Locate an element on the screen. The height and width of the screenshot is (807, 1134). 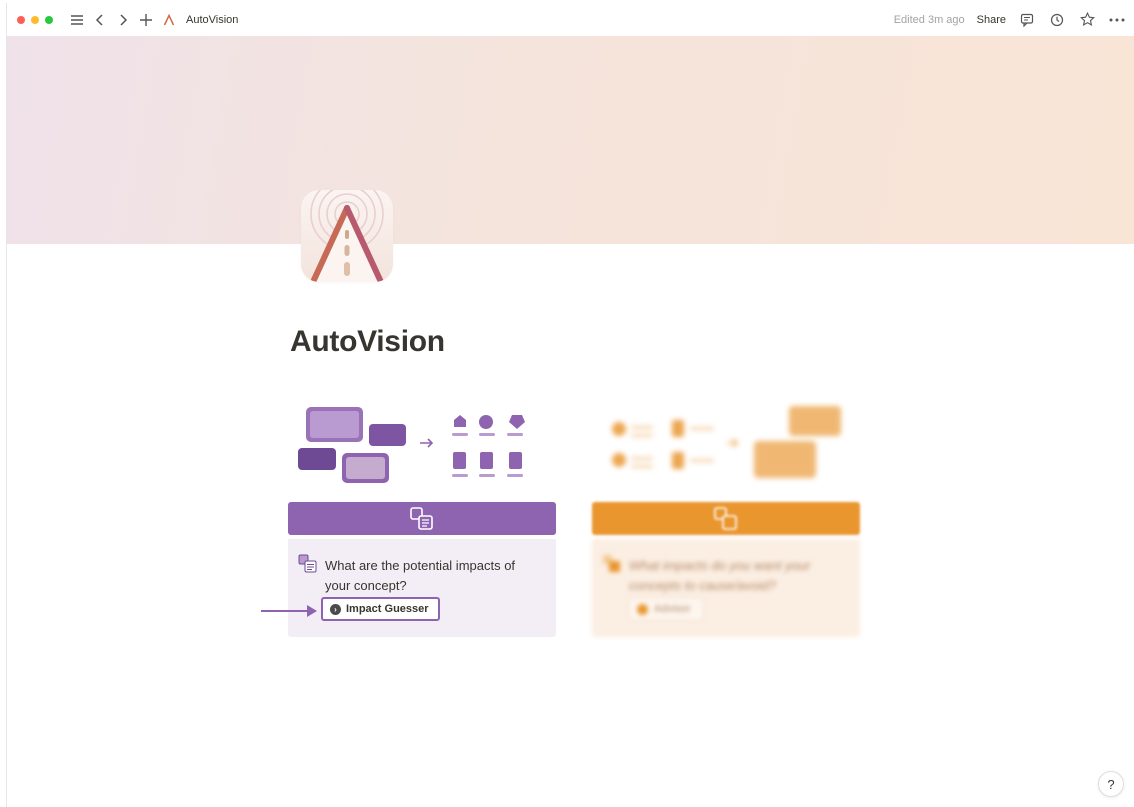
impact-guesser-button: › Impact Guesser is located at coordinates (380, 609).